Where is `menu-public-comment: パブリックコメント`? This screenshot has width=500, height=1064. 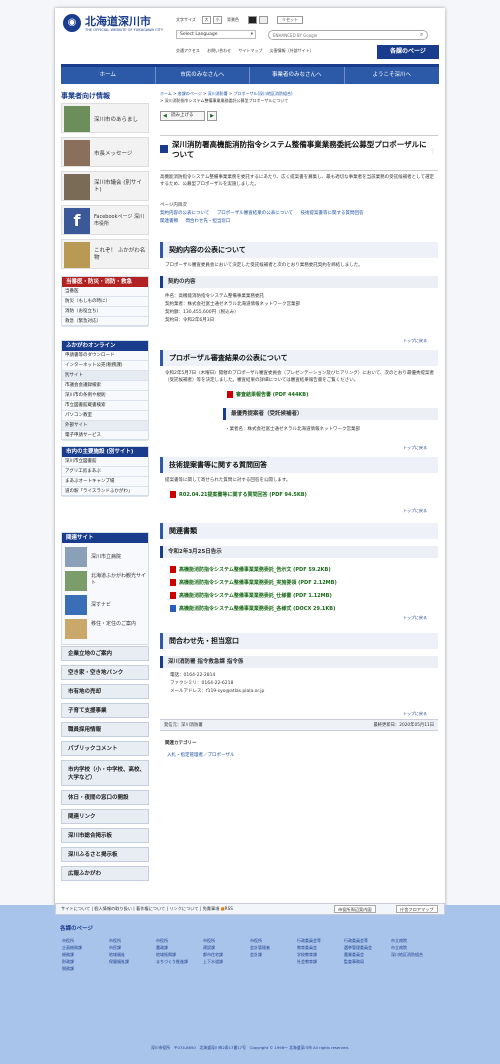
menu-public-comment: パブリックコメント is located at coordinates (105, 748).